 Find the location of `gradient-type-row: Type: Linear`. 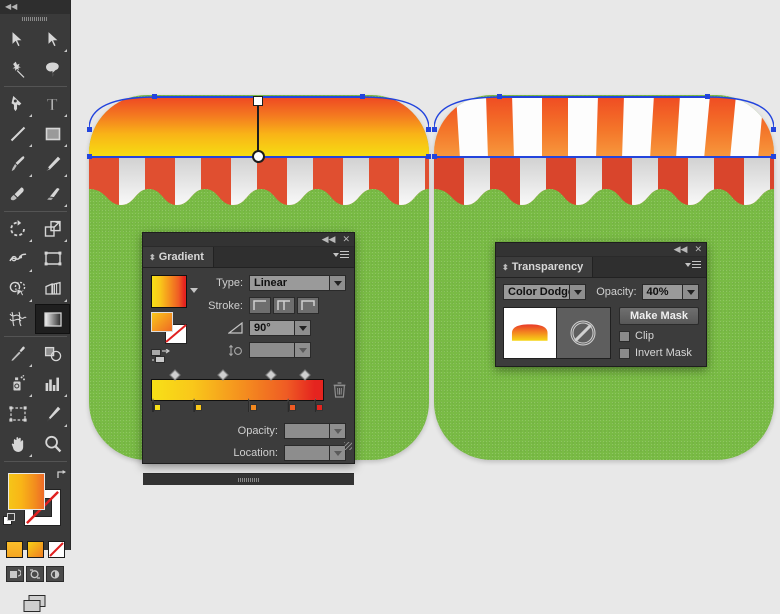

gradient-type-row: Type: Linear is located at coordinates (274, 283).